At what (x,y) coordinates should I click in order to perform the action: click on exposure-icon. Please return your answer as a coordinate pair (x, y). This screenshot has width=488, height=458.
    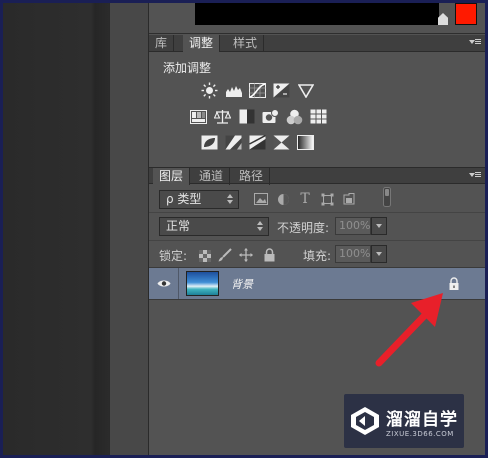
    Looking at the image, I should click on (281, 90).